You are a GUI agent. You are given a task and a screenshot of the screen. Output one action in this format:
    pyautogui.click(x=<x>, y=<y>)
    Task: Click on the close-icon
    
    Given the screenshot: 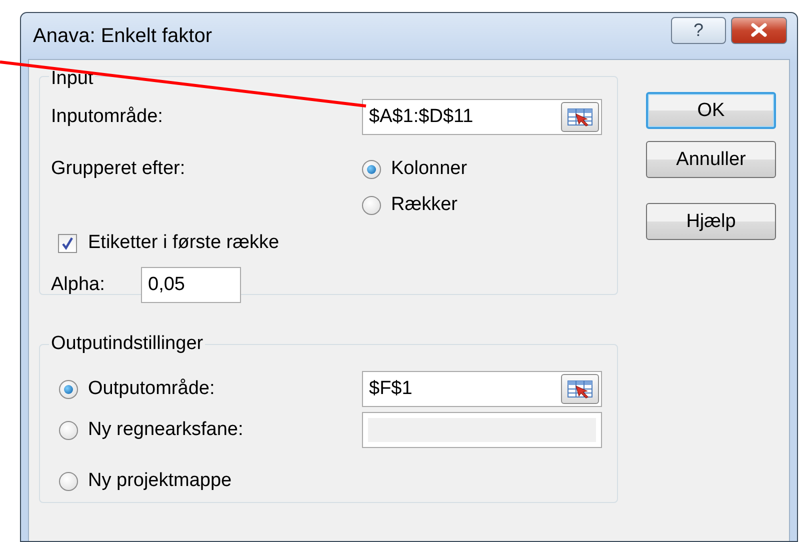 What is the action you would take?
    pyautogui.click(x=759, y=30)
    